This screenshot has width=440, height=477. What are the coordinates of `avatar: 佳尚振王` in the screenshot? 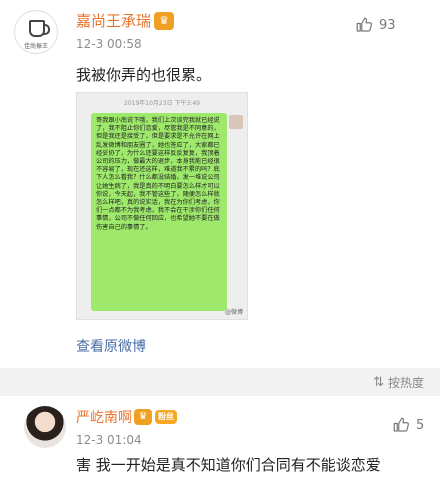 It's located at (36, 32).